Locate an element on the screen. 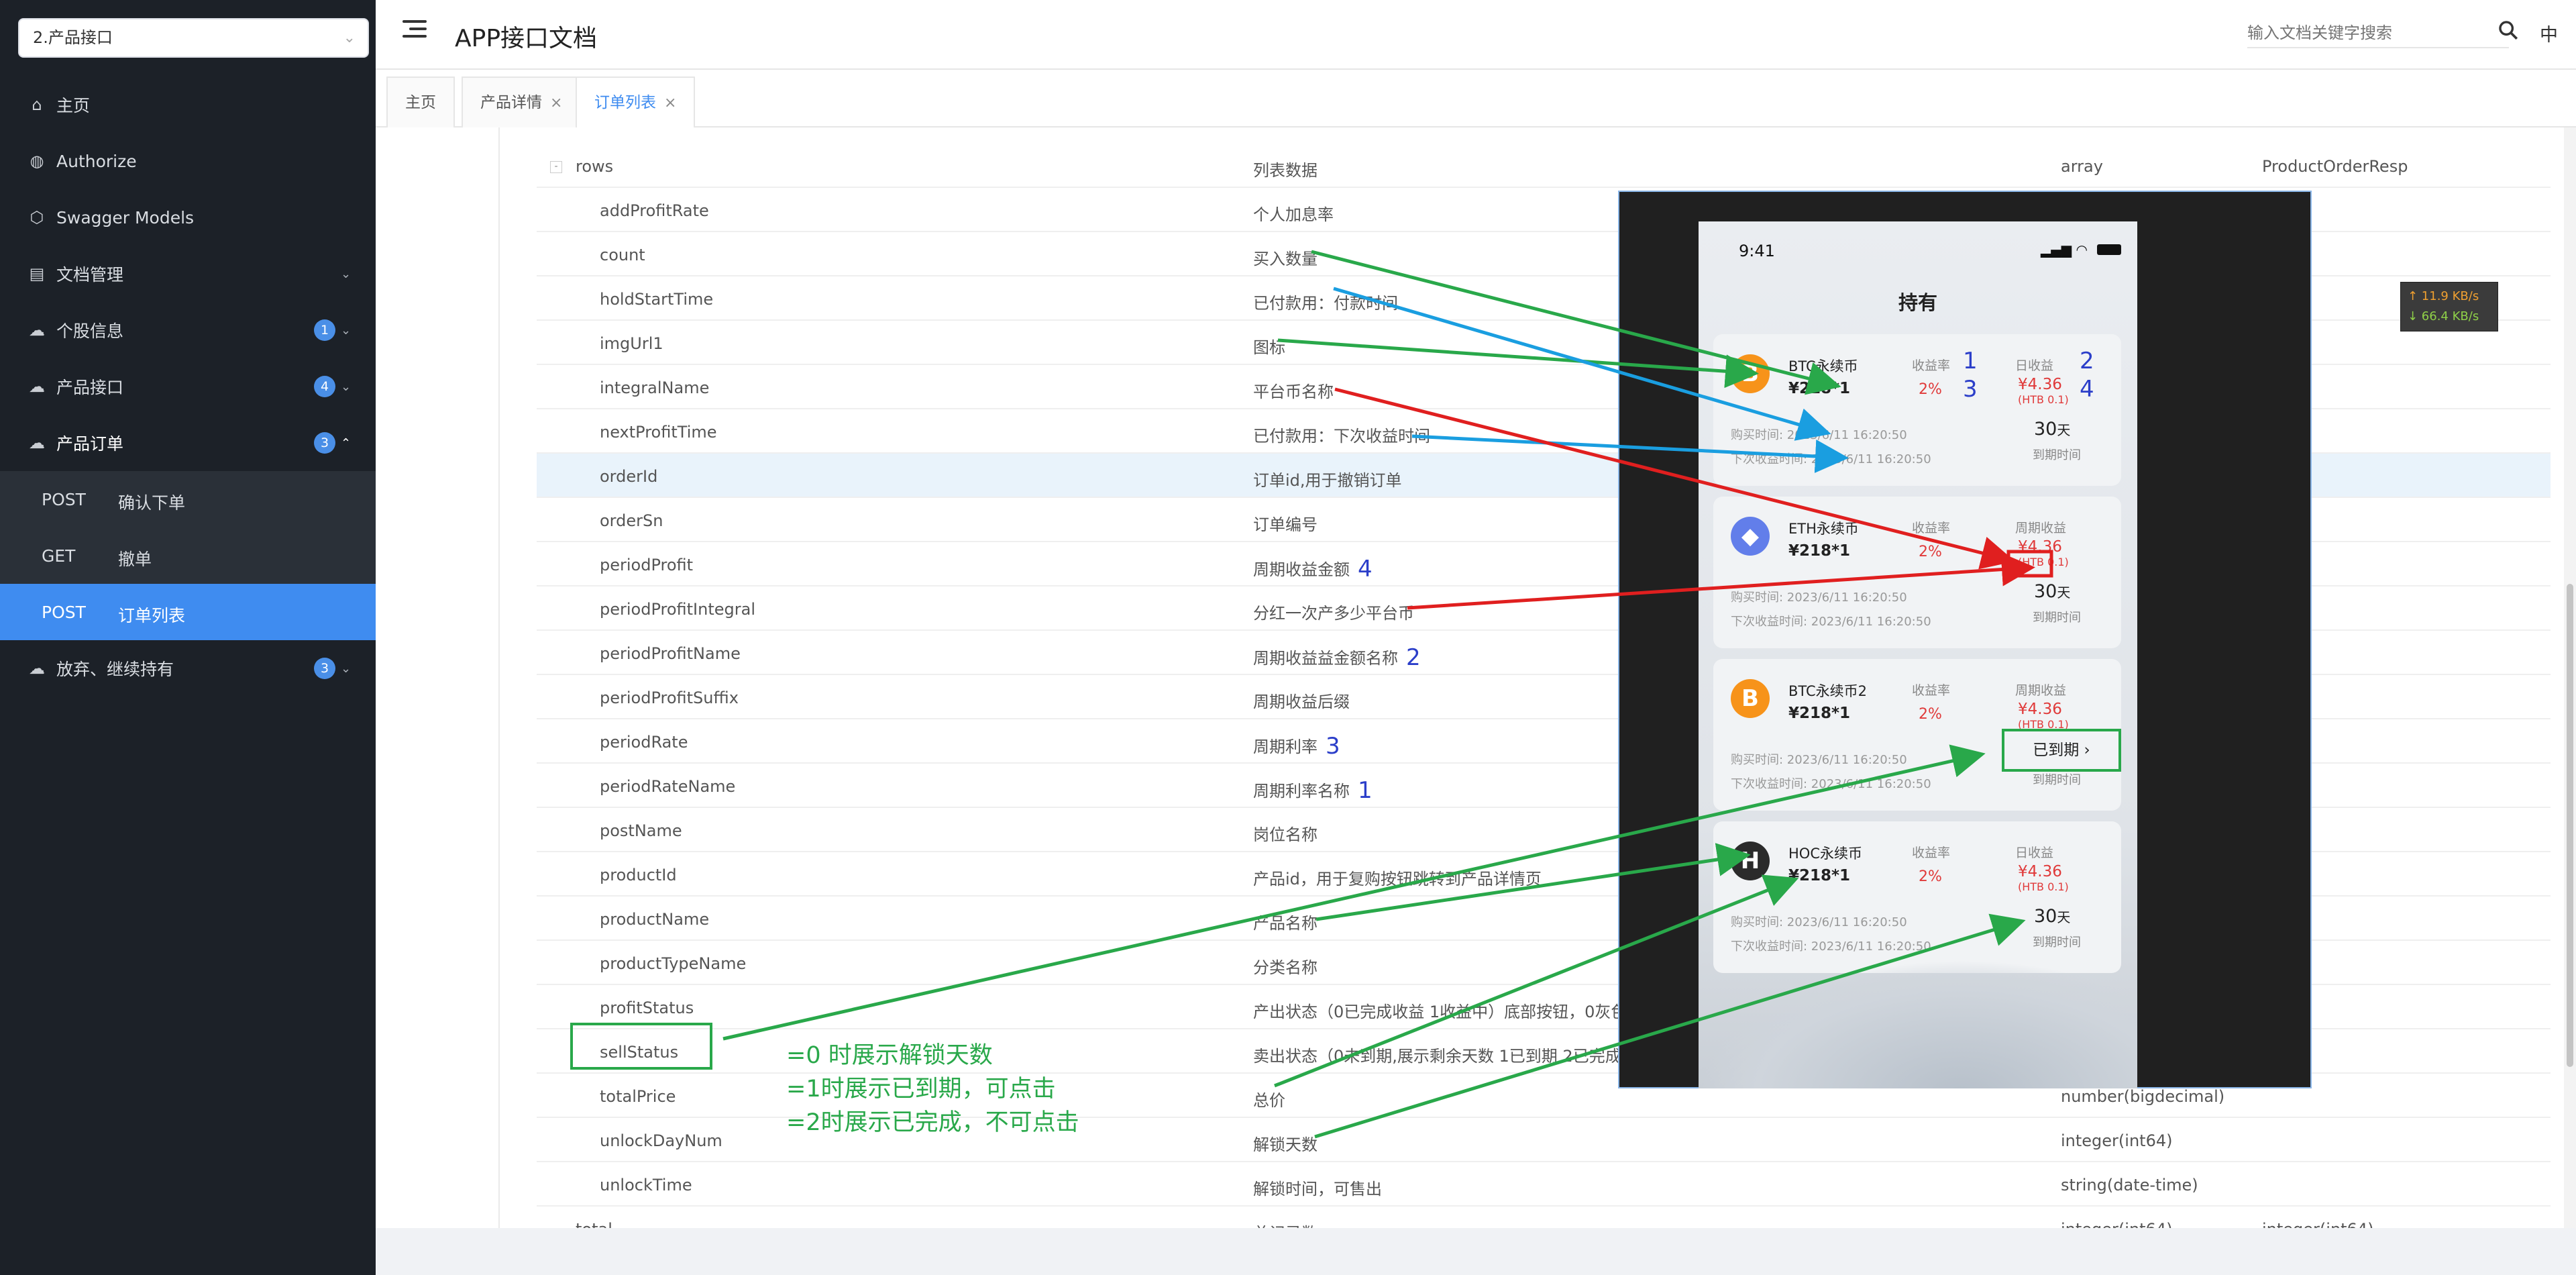 The width and height of the screenshot is (2576, 1275). sidebar-item-swagger-models: ⬡ Swagger Models is located at coordinates (188, 217).